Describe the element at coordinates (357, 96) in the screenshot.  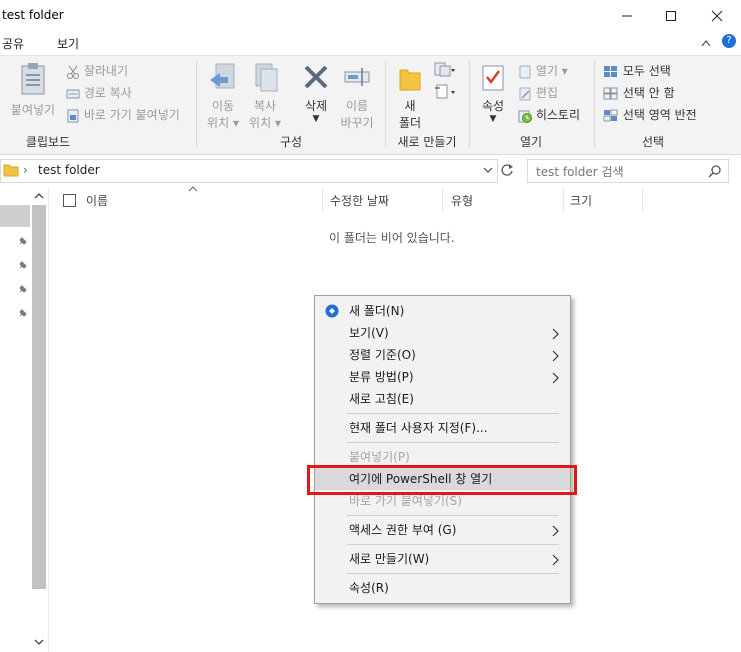
I see `rename-button: 이름 바꾸기` at that location.